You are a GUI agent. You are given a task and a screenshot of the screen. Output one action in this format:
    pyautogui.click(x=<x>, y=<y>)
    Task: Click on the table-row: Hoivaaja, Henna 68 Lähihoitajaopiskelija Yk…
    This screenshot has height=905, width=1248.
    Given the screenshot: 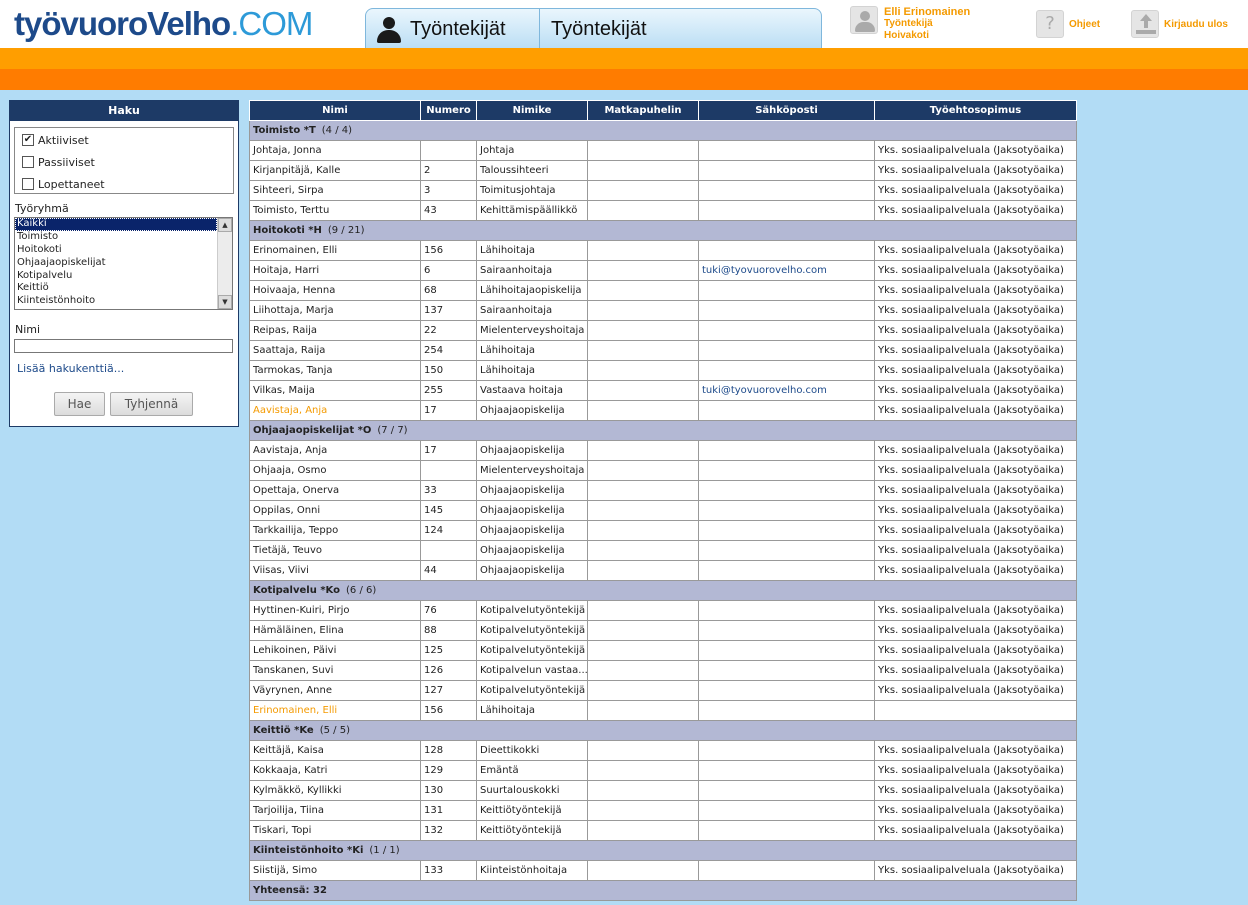 What is the action you would take?
    pyautogui.click(x=663, y=290)
    